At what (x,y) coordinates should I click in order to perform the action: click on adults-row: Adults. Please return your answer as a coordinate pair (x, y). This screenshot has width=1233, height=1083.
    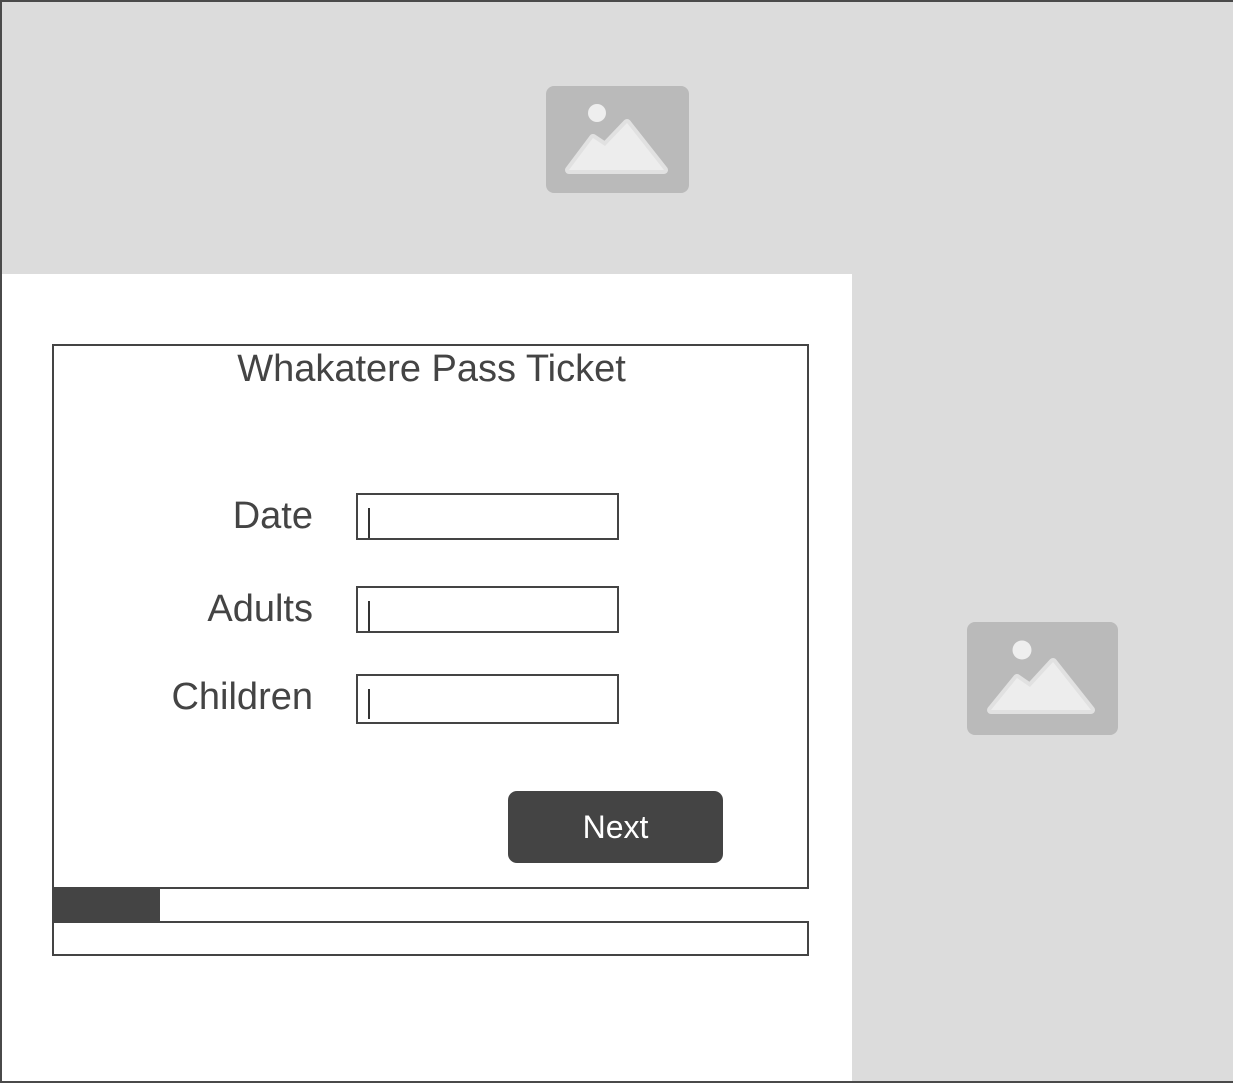
    Looking at the image, I should click on (431, 609).